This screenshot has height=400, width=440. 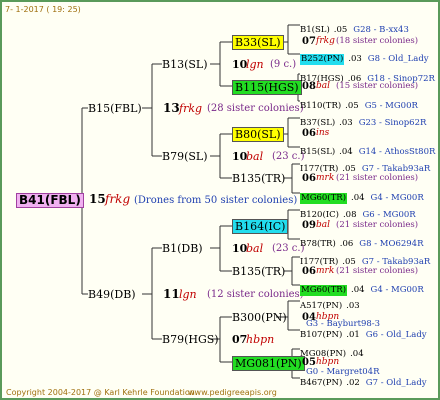 I want to click on ancestor-name: B15(SL), so click(x=318, y=152).